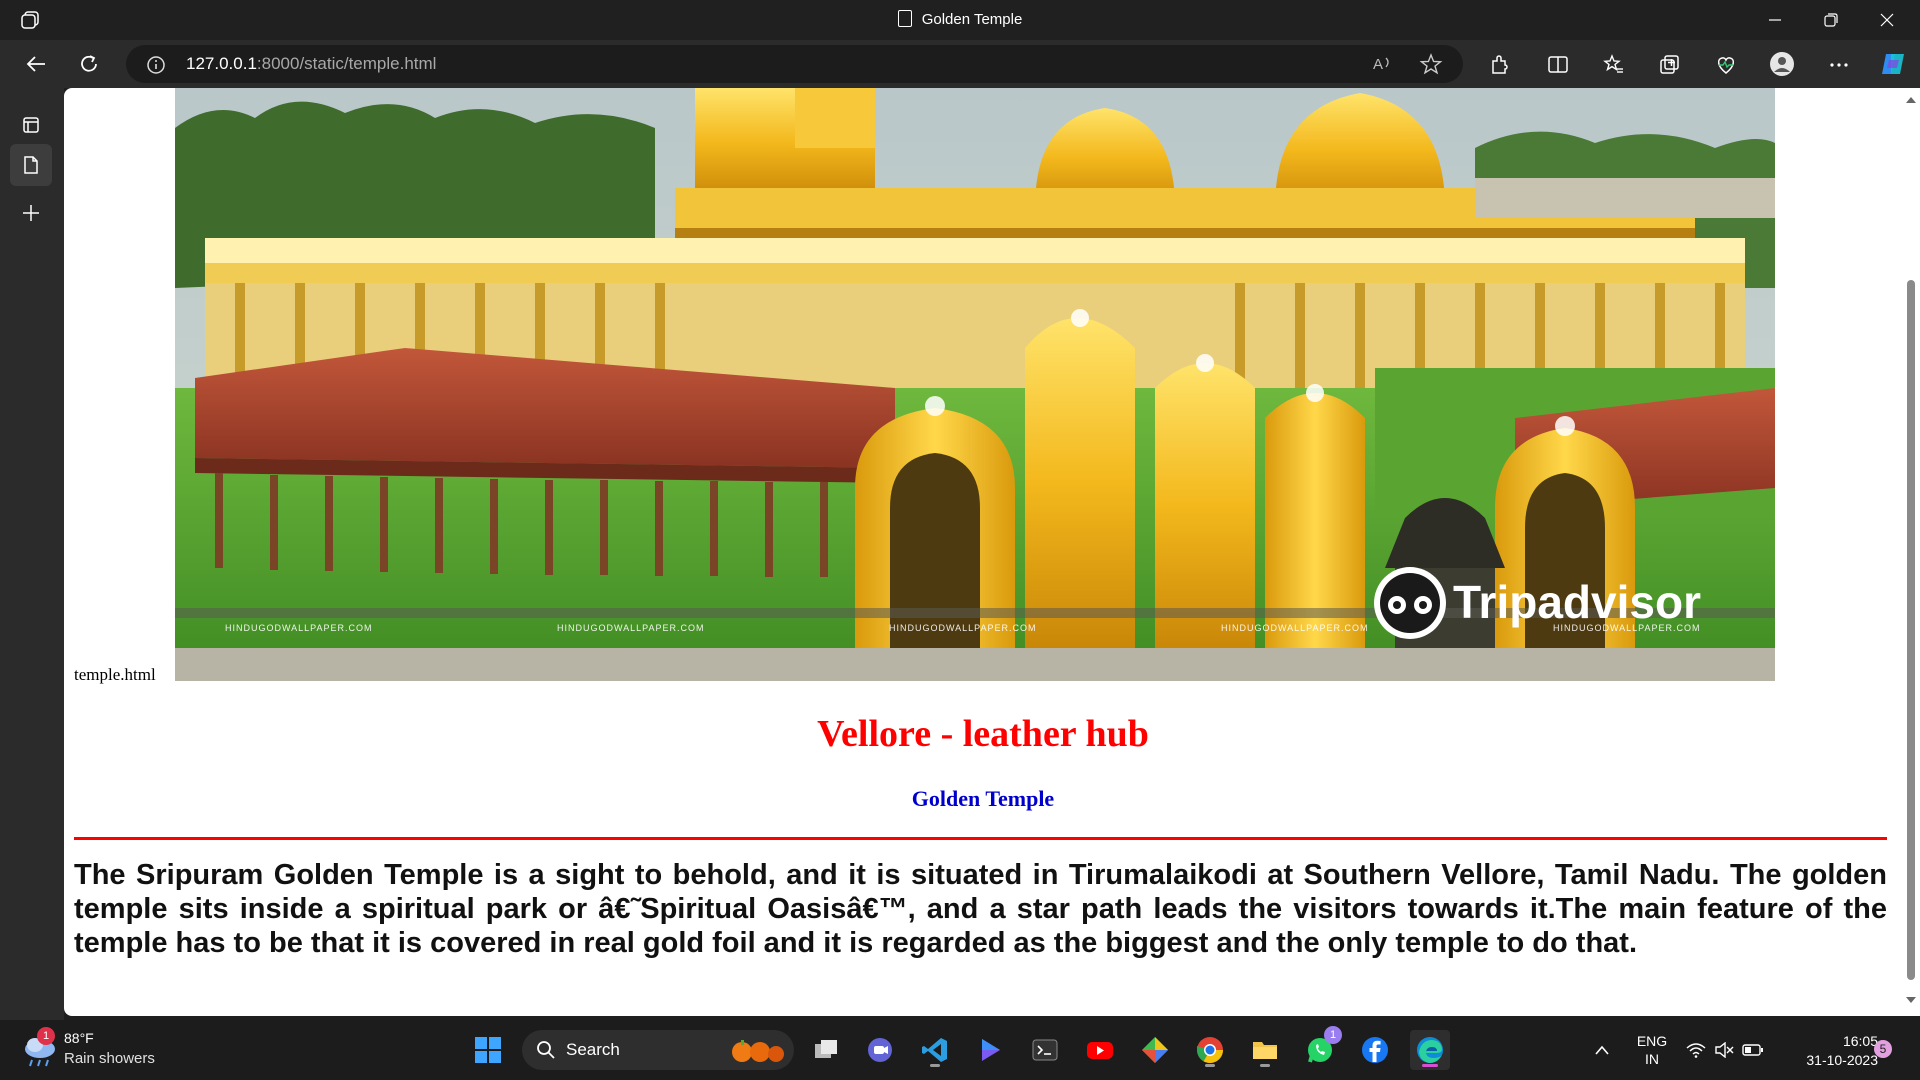 Image resolution: width=1920 pixels, height=1080 pixels. I want to click on svg-text: Tripadvisor, so click(1577, 602).